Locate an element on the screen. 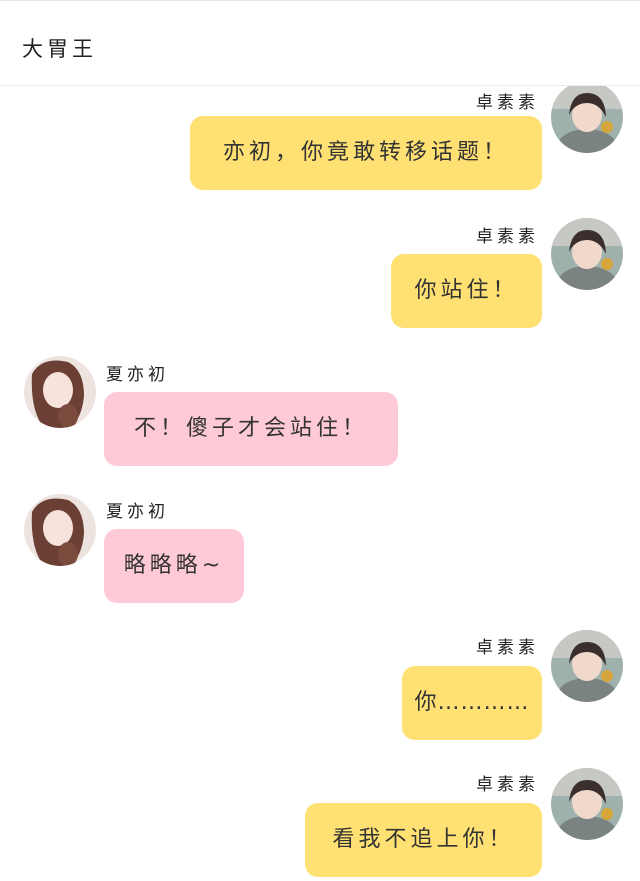 This screenshot has height=881, width=640. chat-title: 大胃王 is located at coordinates (59, 49).